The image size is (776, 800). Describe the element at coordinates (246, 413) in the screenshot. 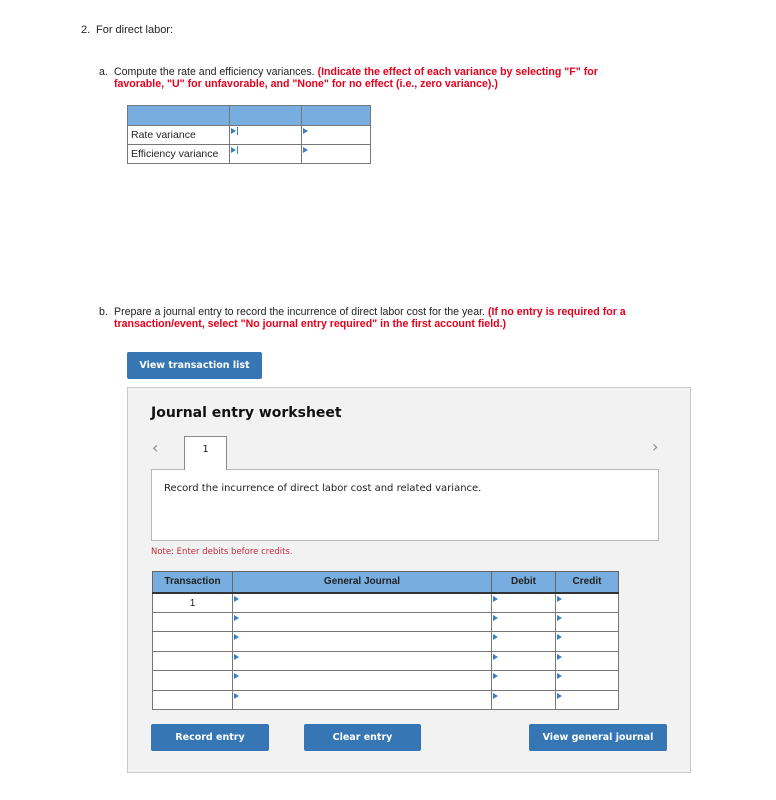

I see `worksheet-title: Journal entry worksheet` at that location.